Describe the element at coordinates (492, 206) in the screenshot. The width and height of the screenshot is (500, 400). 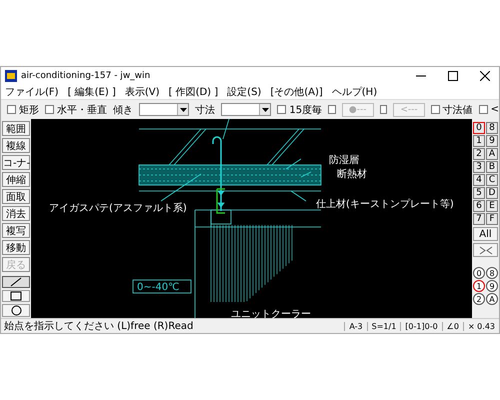
I see `layer-button: E` at that location.